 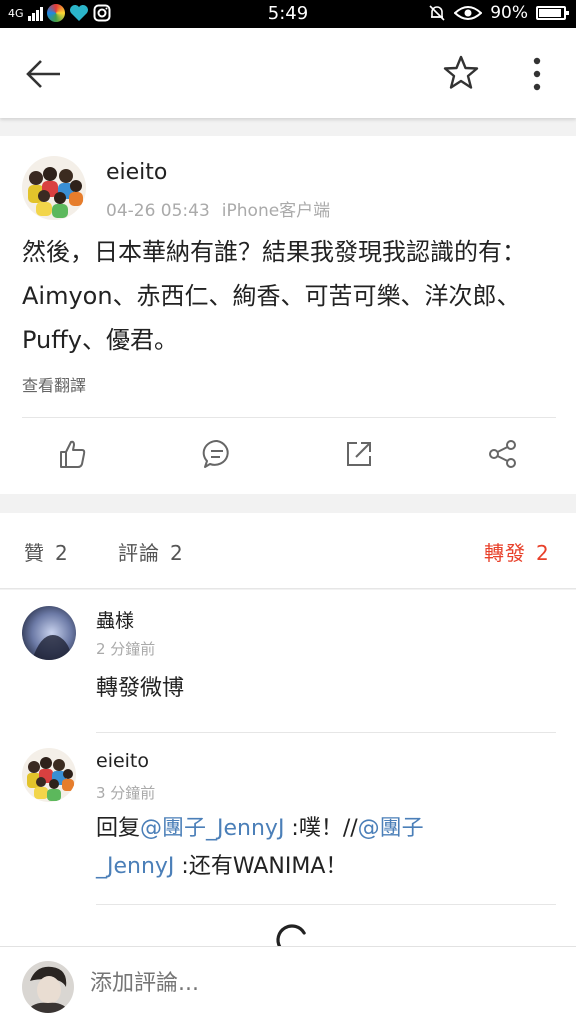 What do you see at coordinates (359, 454) in the screenshot?
I see `share-out-icon` at bounding box center [359, 454].